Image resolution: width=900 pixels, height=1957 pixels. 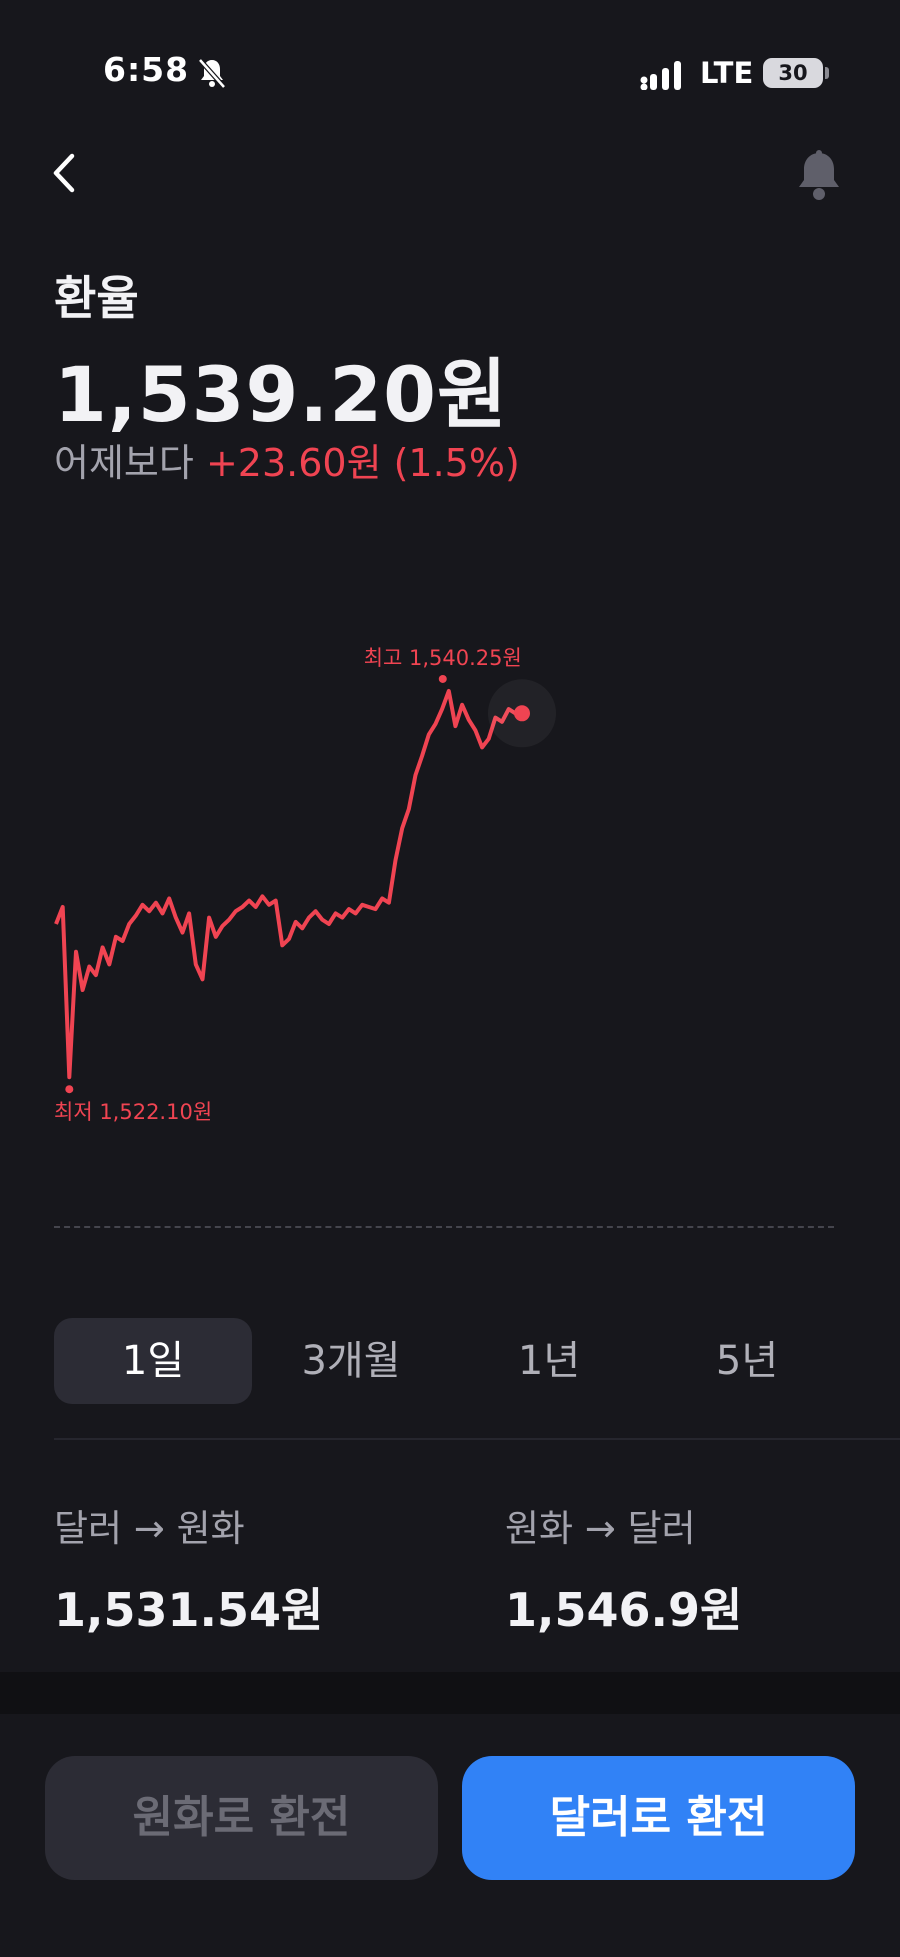 I want to click on period-tabs: 1일 3개월 1년 5년, so click(x=449, y=1361).